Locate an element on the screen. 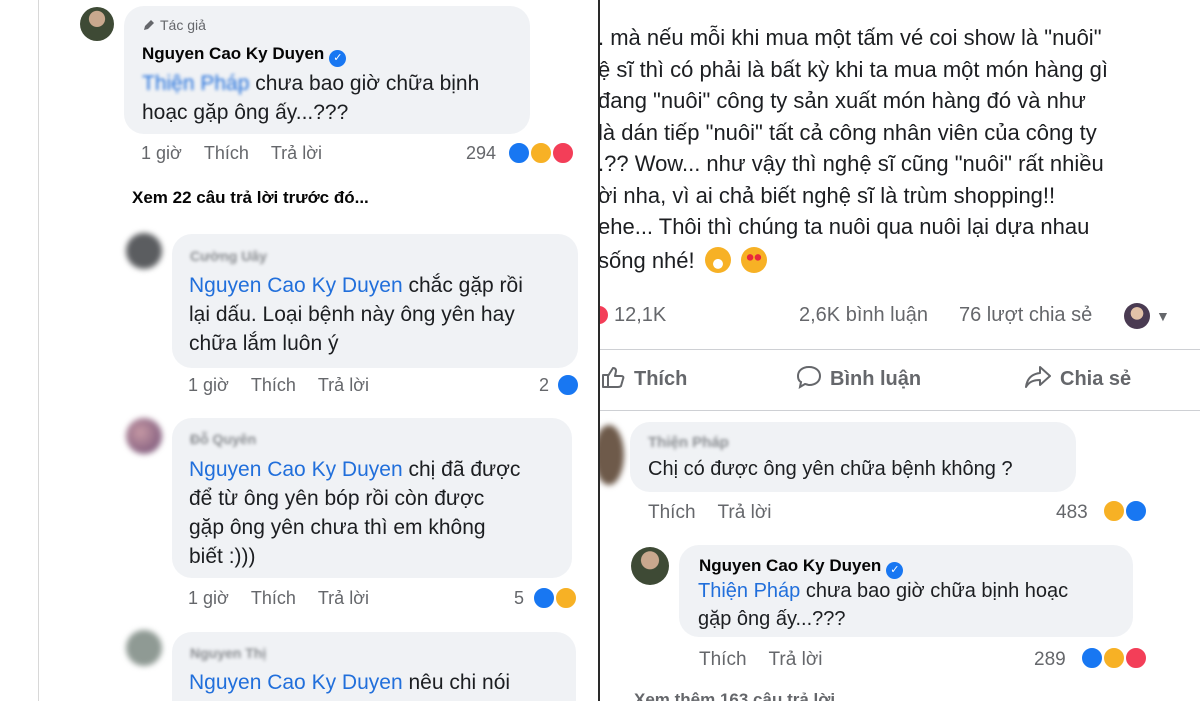  reaction-count: 289 is located at coordinates (1050, 660).